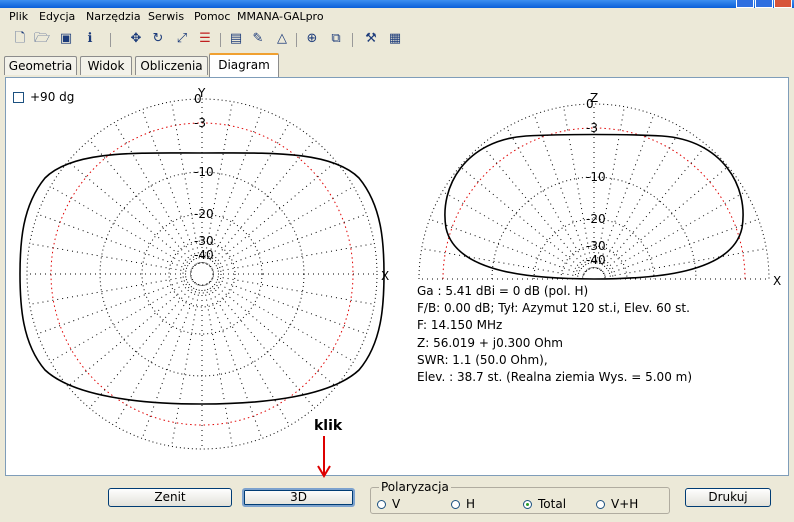  What do you see at coordinates (136, 39) in the screenshot?
I see `move-icon: ✥` at bounding box center [136, 39].